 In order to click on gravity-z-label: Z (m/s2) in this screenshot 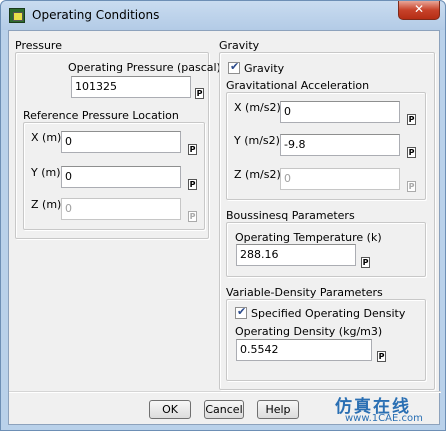, I will do `click(257, 174)`.